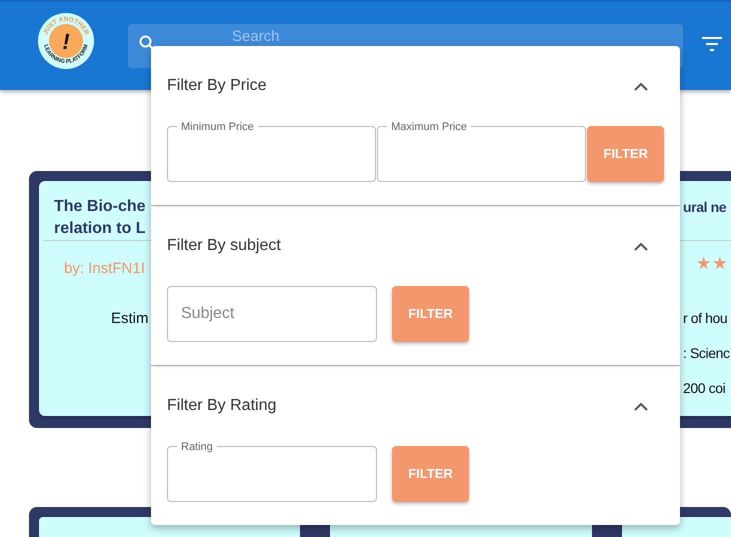 The image size is (731, 537). I want to click on filter-icon, so click(712, 44).